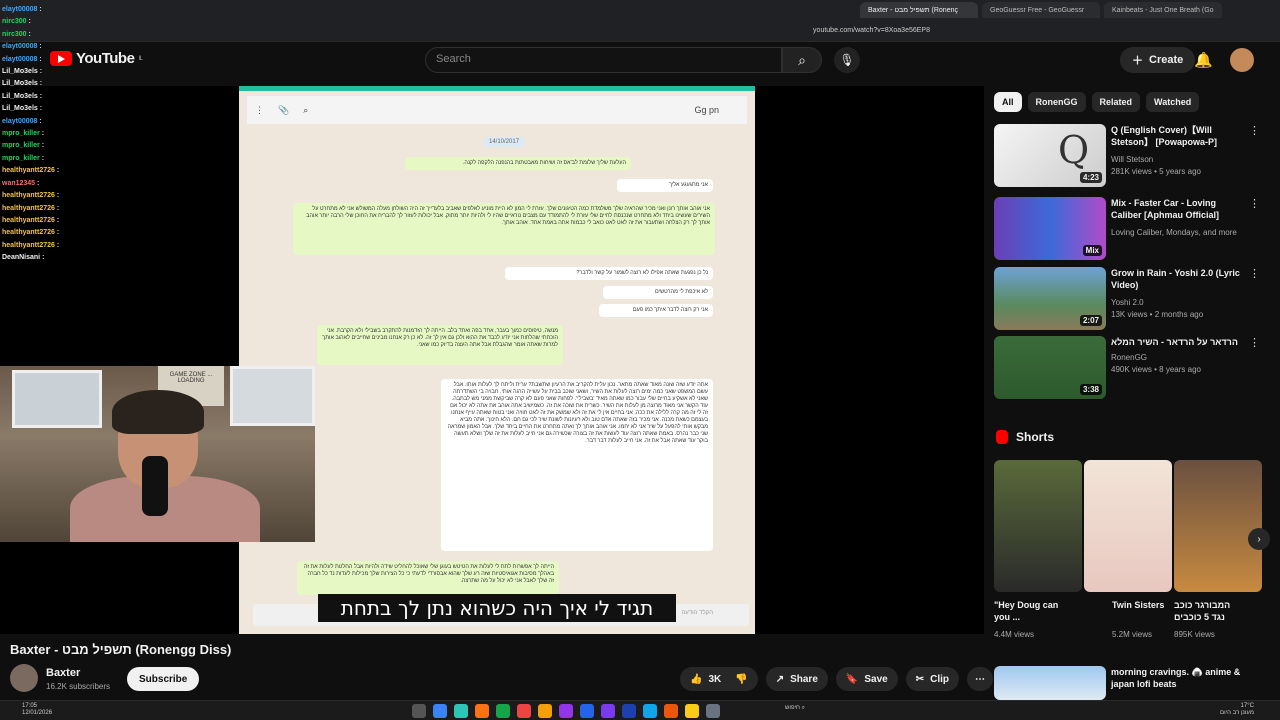 The height and width of the screenshot is (720, 1280). I want to click on duration-badge: Mix, so click(1092, 250).